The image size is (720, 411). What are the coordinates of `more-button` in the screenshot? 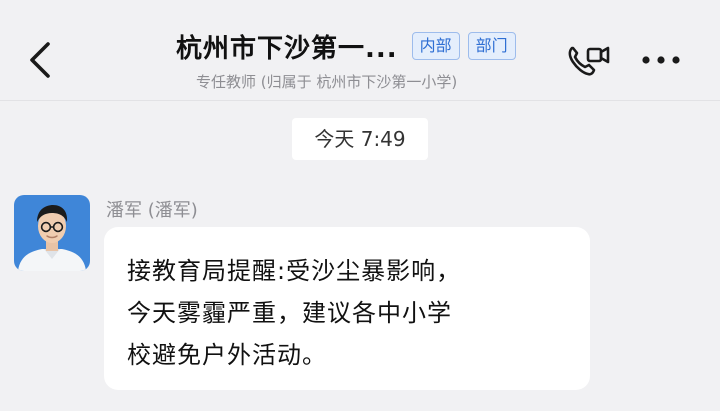 It's located at (663, 60).